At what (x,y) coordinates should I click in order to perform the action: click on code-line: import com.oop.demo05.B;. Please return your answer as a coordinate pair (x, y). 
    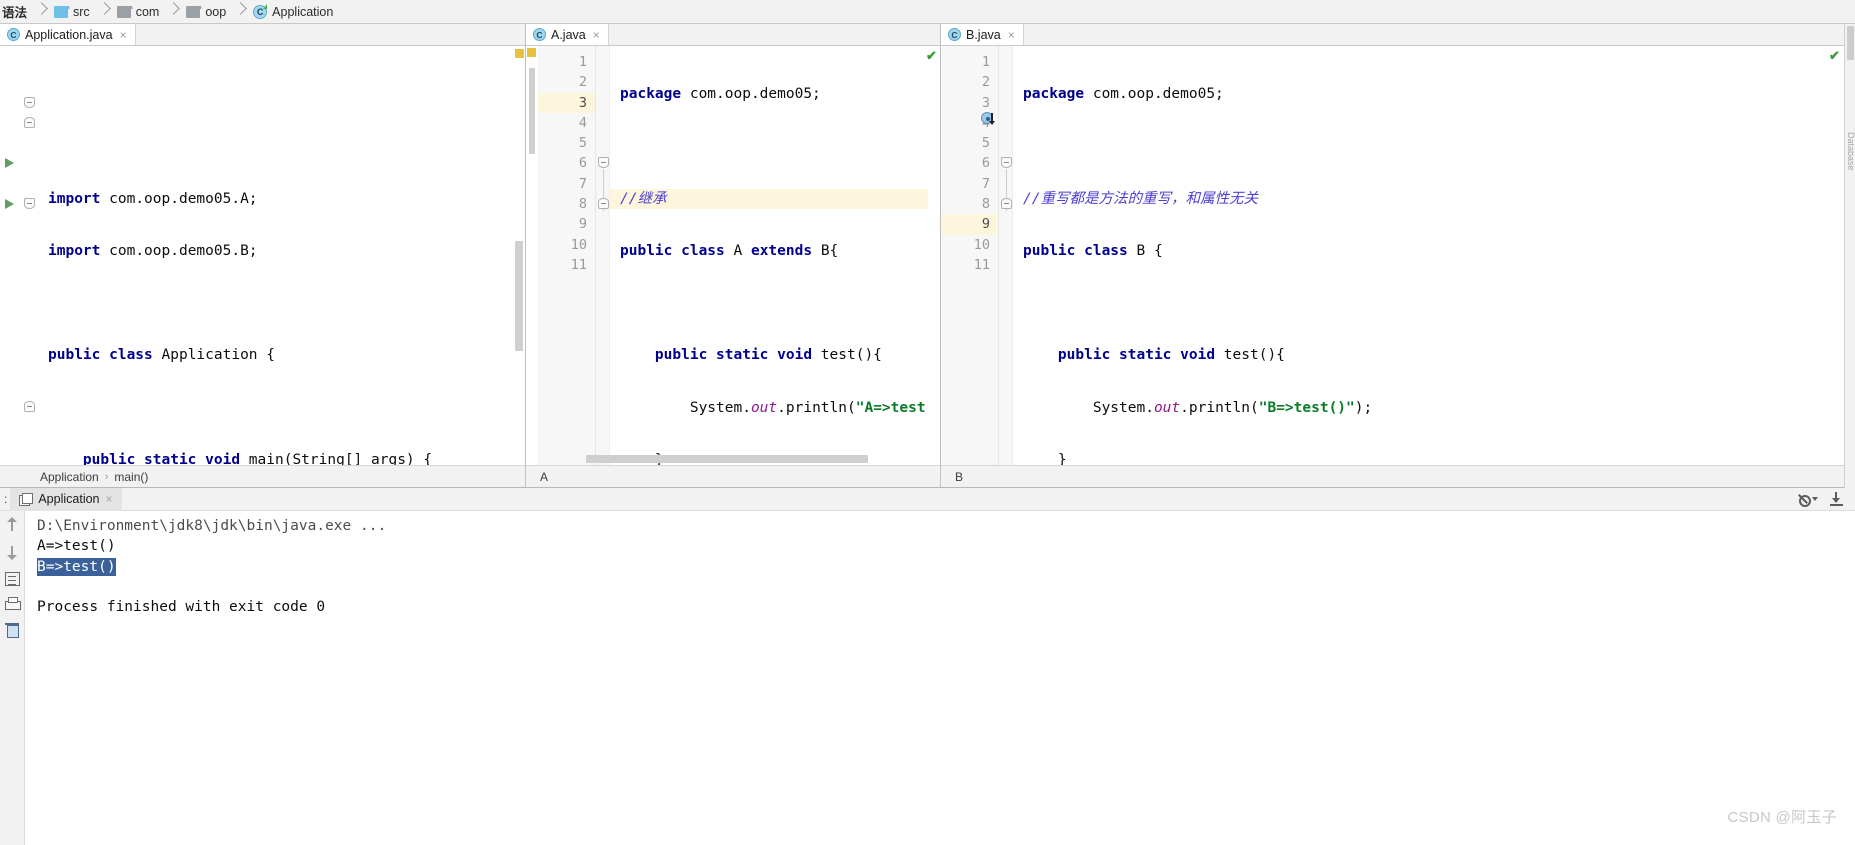
    Looking at the image, I should click on (153, 250).